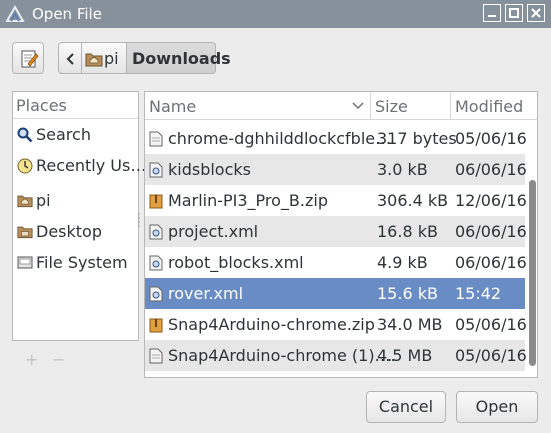  Describe the element at coordinates (336, 231) in the screenshot. I see `file-row: project.xml 16.8 kB 06/06/16` at that location.